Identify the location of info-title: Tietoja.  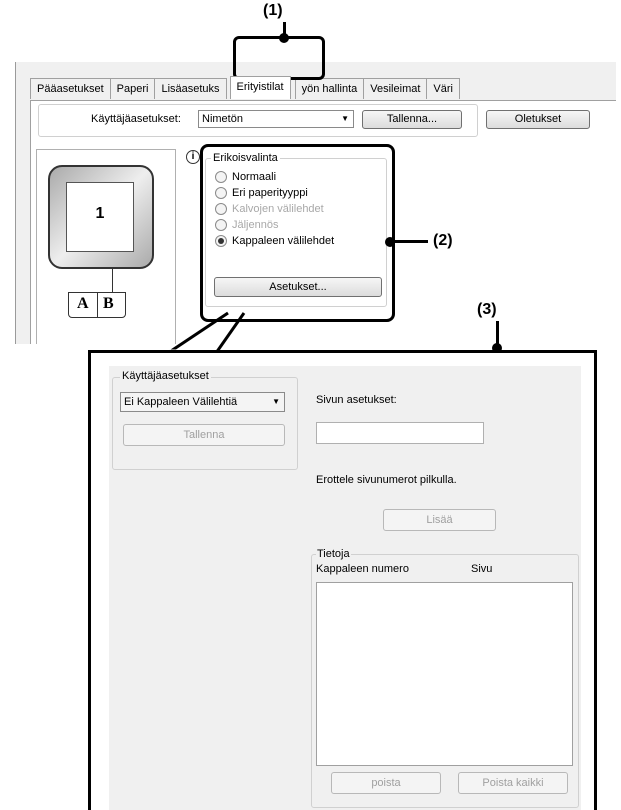
(333, 554).